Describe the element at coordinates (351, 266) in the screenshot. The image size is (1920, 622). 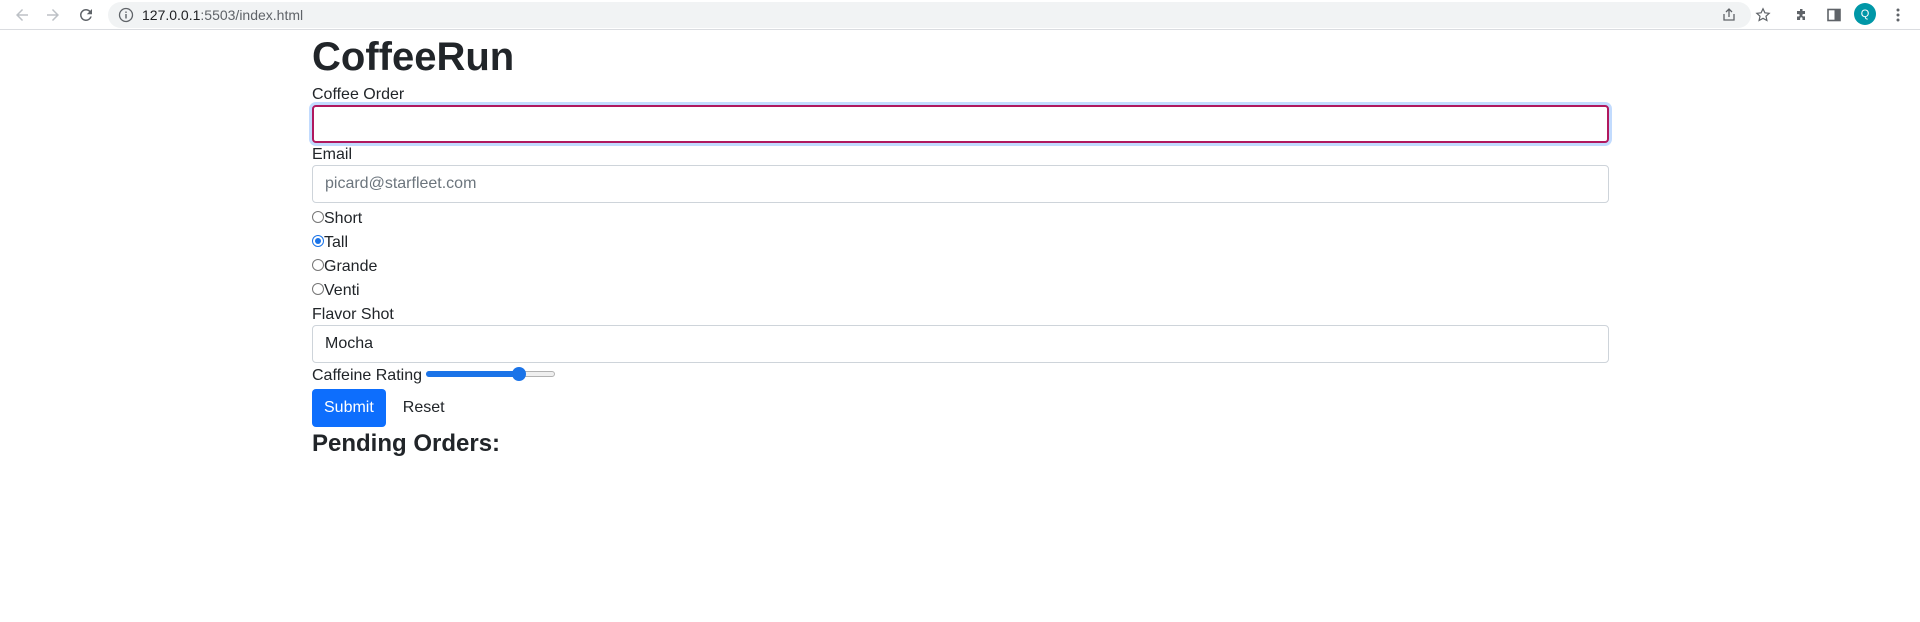
I see `size-grande-label: Grande` at that location.